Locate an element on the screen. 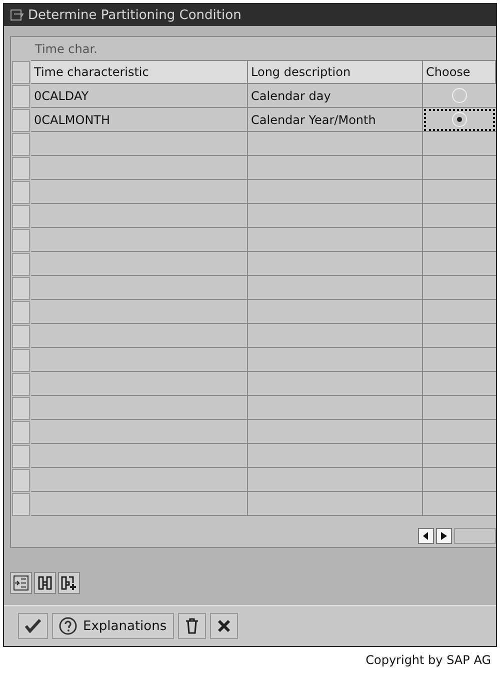 Image resolution: width=500 pixels, height=683 pixels. confirm-button is located at coordinates (33, 626).